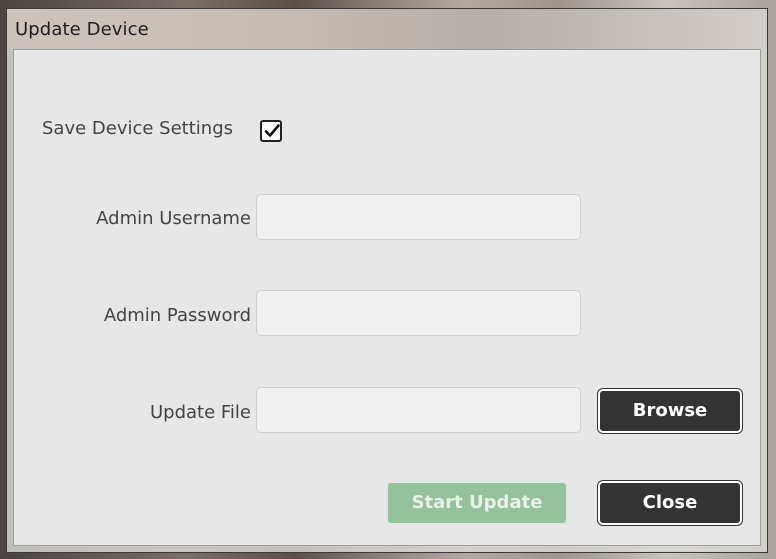 This screenshot has width=776, height=559. I want to click on admin-username-label: Admin Username, so click(173, 218).